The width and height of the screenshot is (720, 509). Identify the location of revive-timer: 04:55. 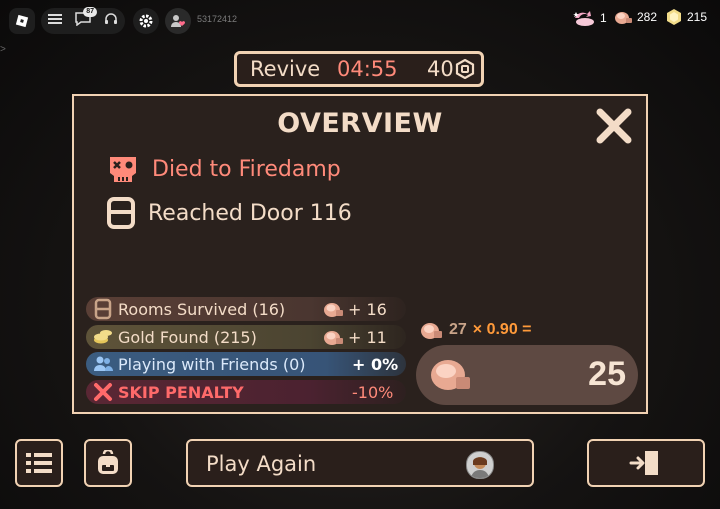
(367, 69).